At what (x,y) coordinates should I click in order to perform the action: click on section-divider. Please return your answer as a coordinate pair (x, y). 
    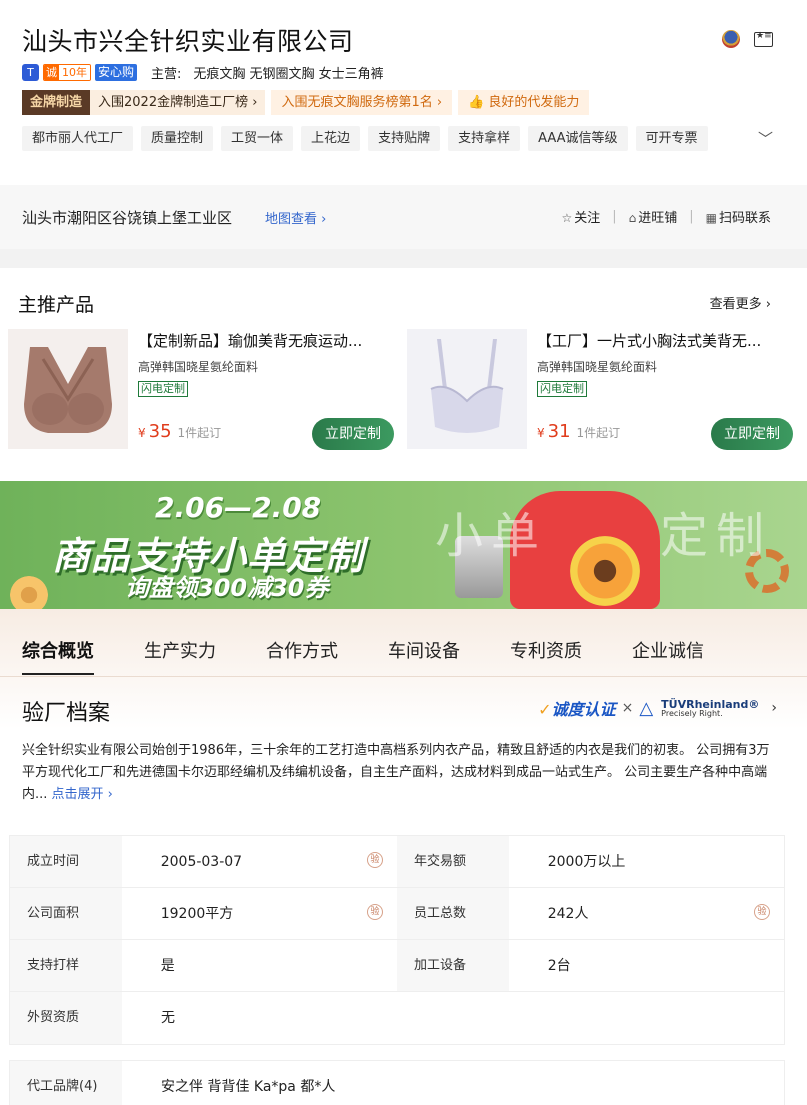
    Looking at the image, I should click on (403, 258).